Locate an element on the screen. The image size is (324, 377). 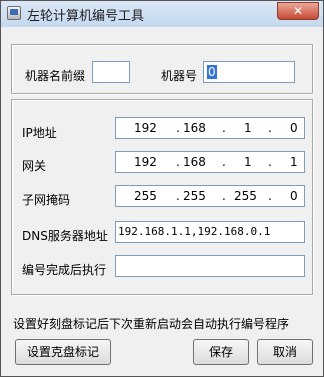
mask-octet-4: 0 is located at coordinates (294, 196).